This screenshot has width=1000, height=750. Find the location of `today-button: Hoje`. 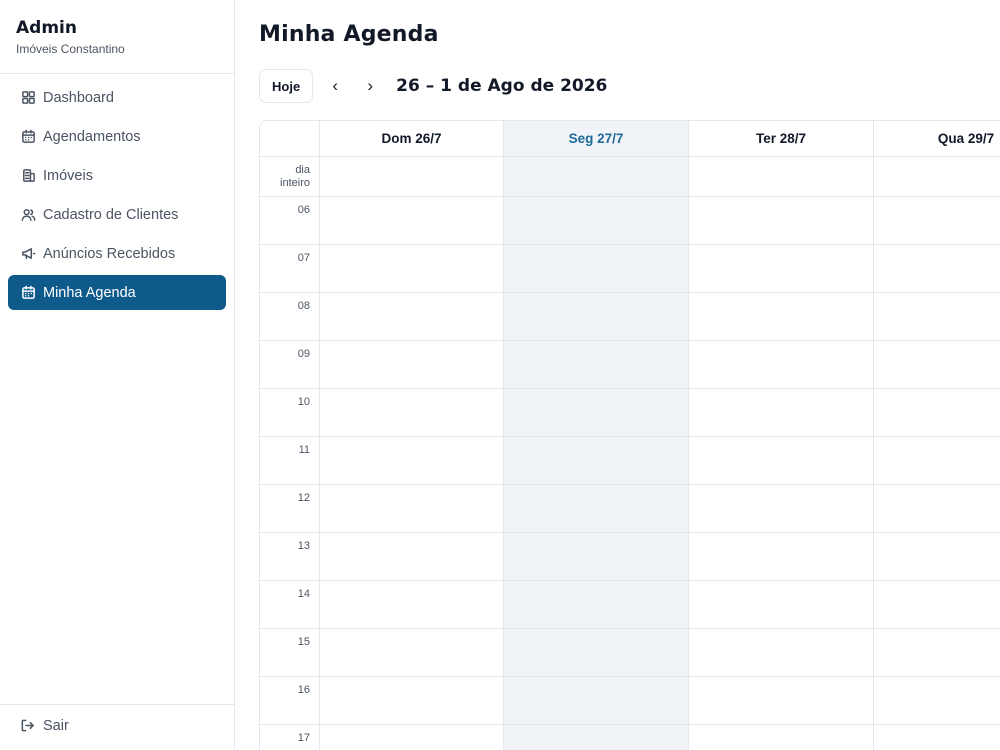

today-button: Hoje is located at coordinates (286, 86).